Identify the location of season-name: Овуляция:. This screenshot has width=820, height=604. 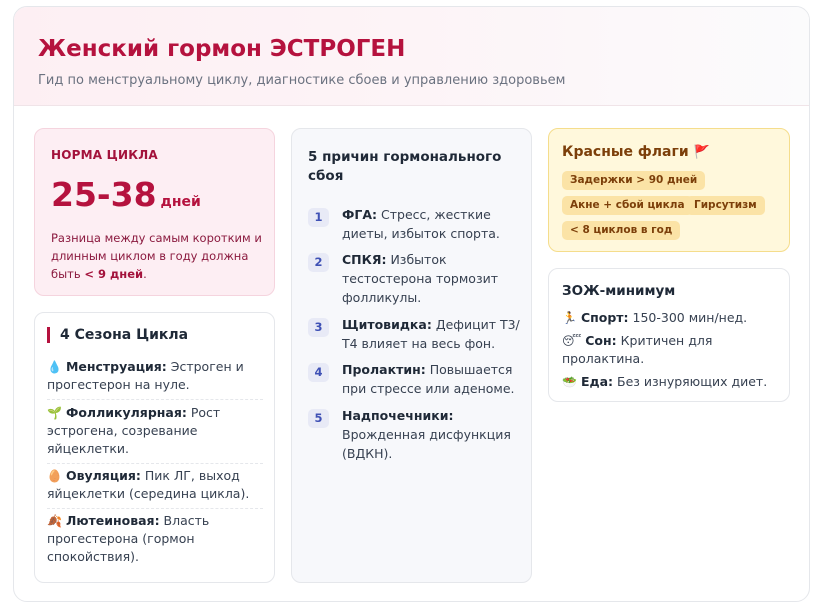
(103, 475).